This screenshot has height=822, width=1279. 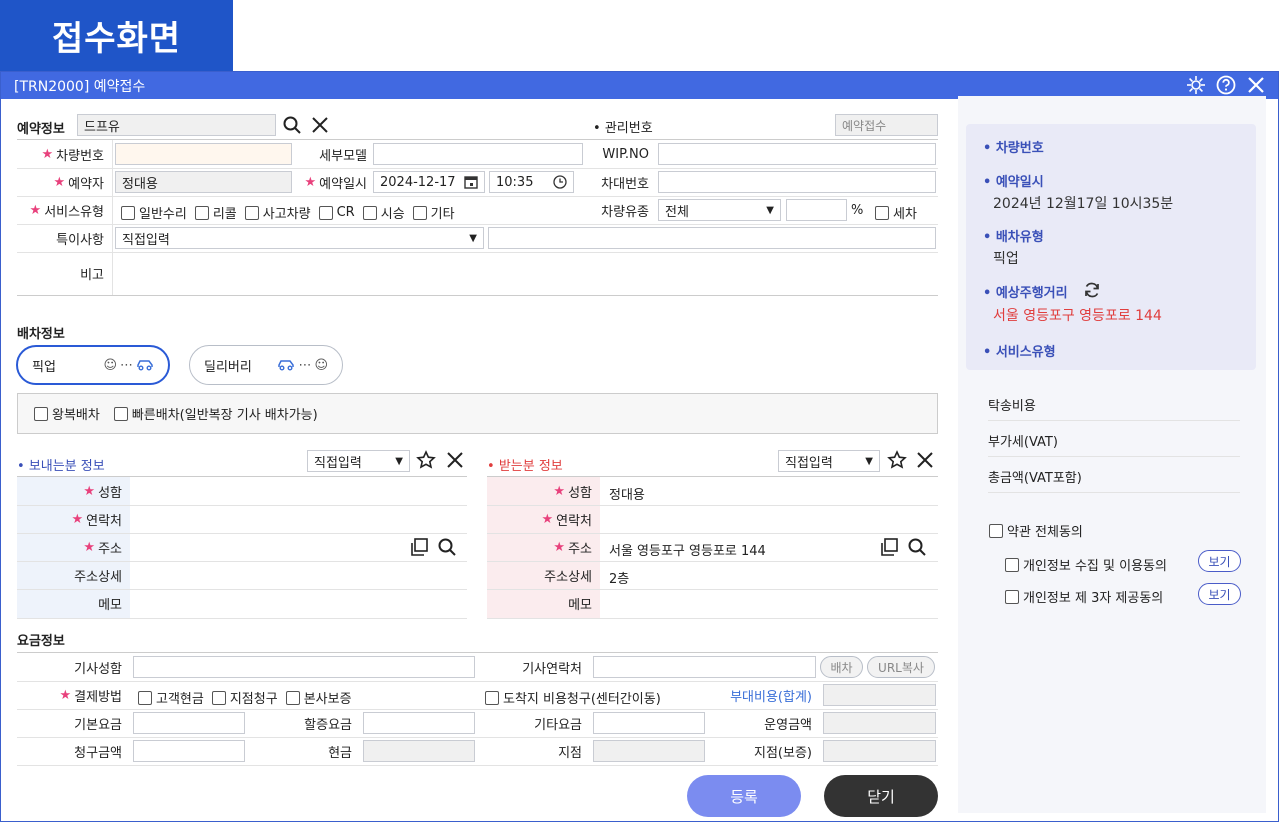 I want to click on dispatch-options-box: 왕복배차 빠른배차(일반복장 기사 배차가능), so click(x=477, y=413).